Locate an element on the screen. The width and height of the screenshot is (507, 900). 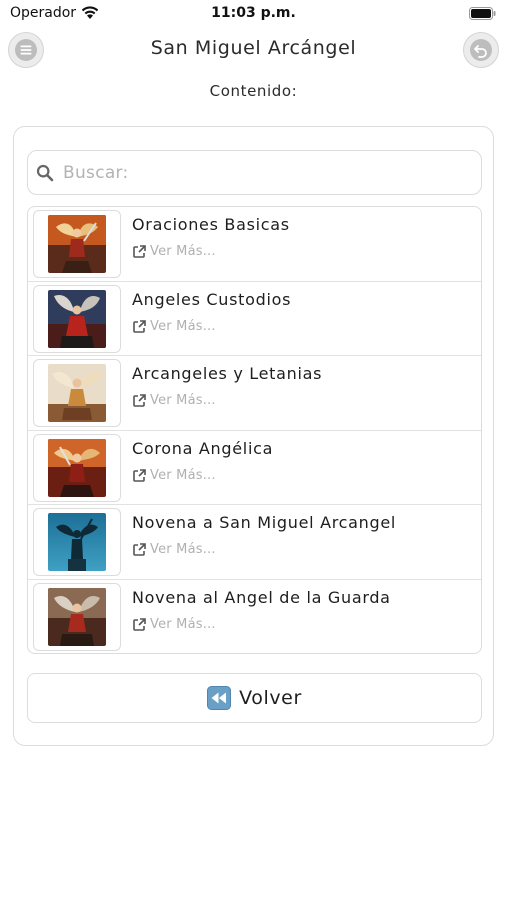
status-time: 11:03 p.m. is located at coordinates (253, 13).